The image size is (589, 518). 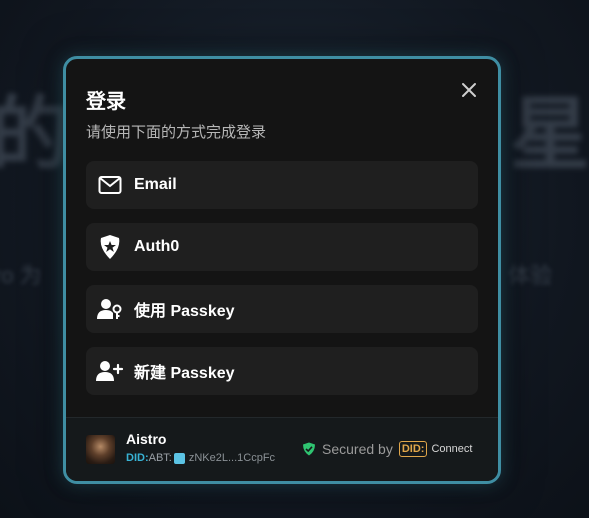 What do you see at coordinates (35, 134) in the screenshot?
I see `background-heading-left: 的` at bounding box center [35, 134].